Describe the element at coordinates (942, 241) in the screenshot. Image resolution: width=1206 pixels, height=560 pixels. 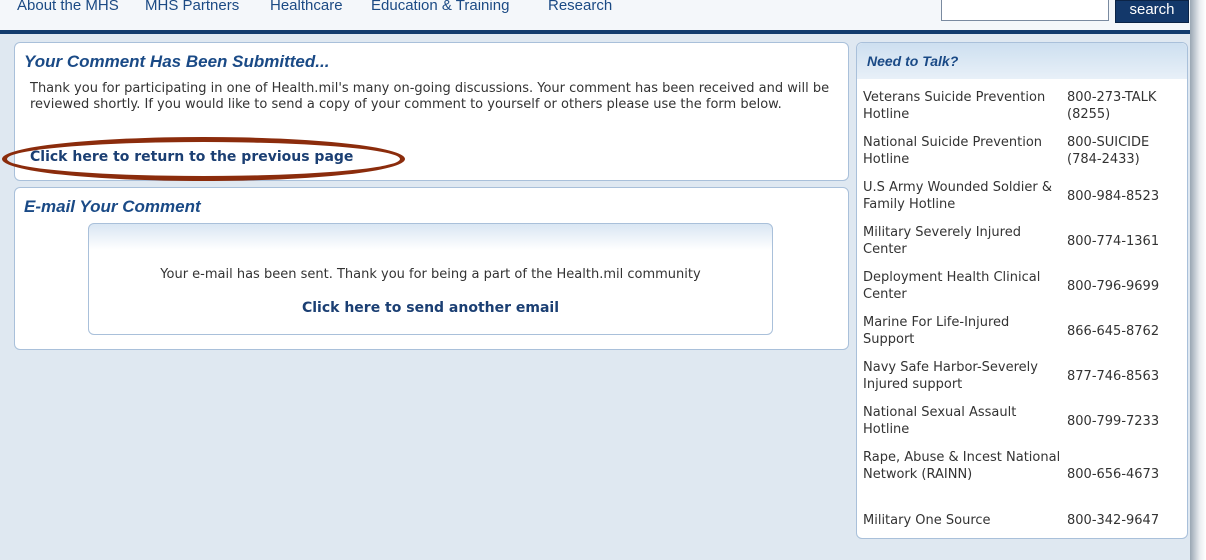
I see `hotline-name: Military Severely Injured Center` at that location.